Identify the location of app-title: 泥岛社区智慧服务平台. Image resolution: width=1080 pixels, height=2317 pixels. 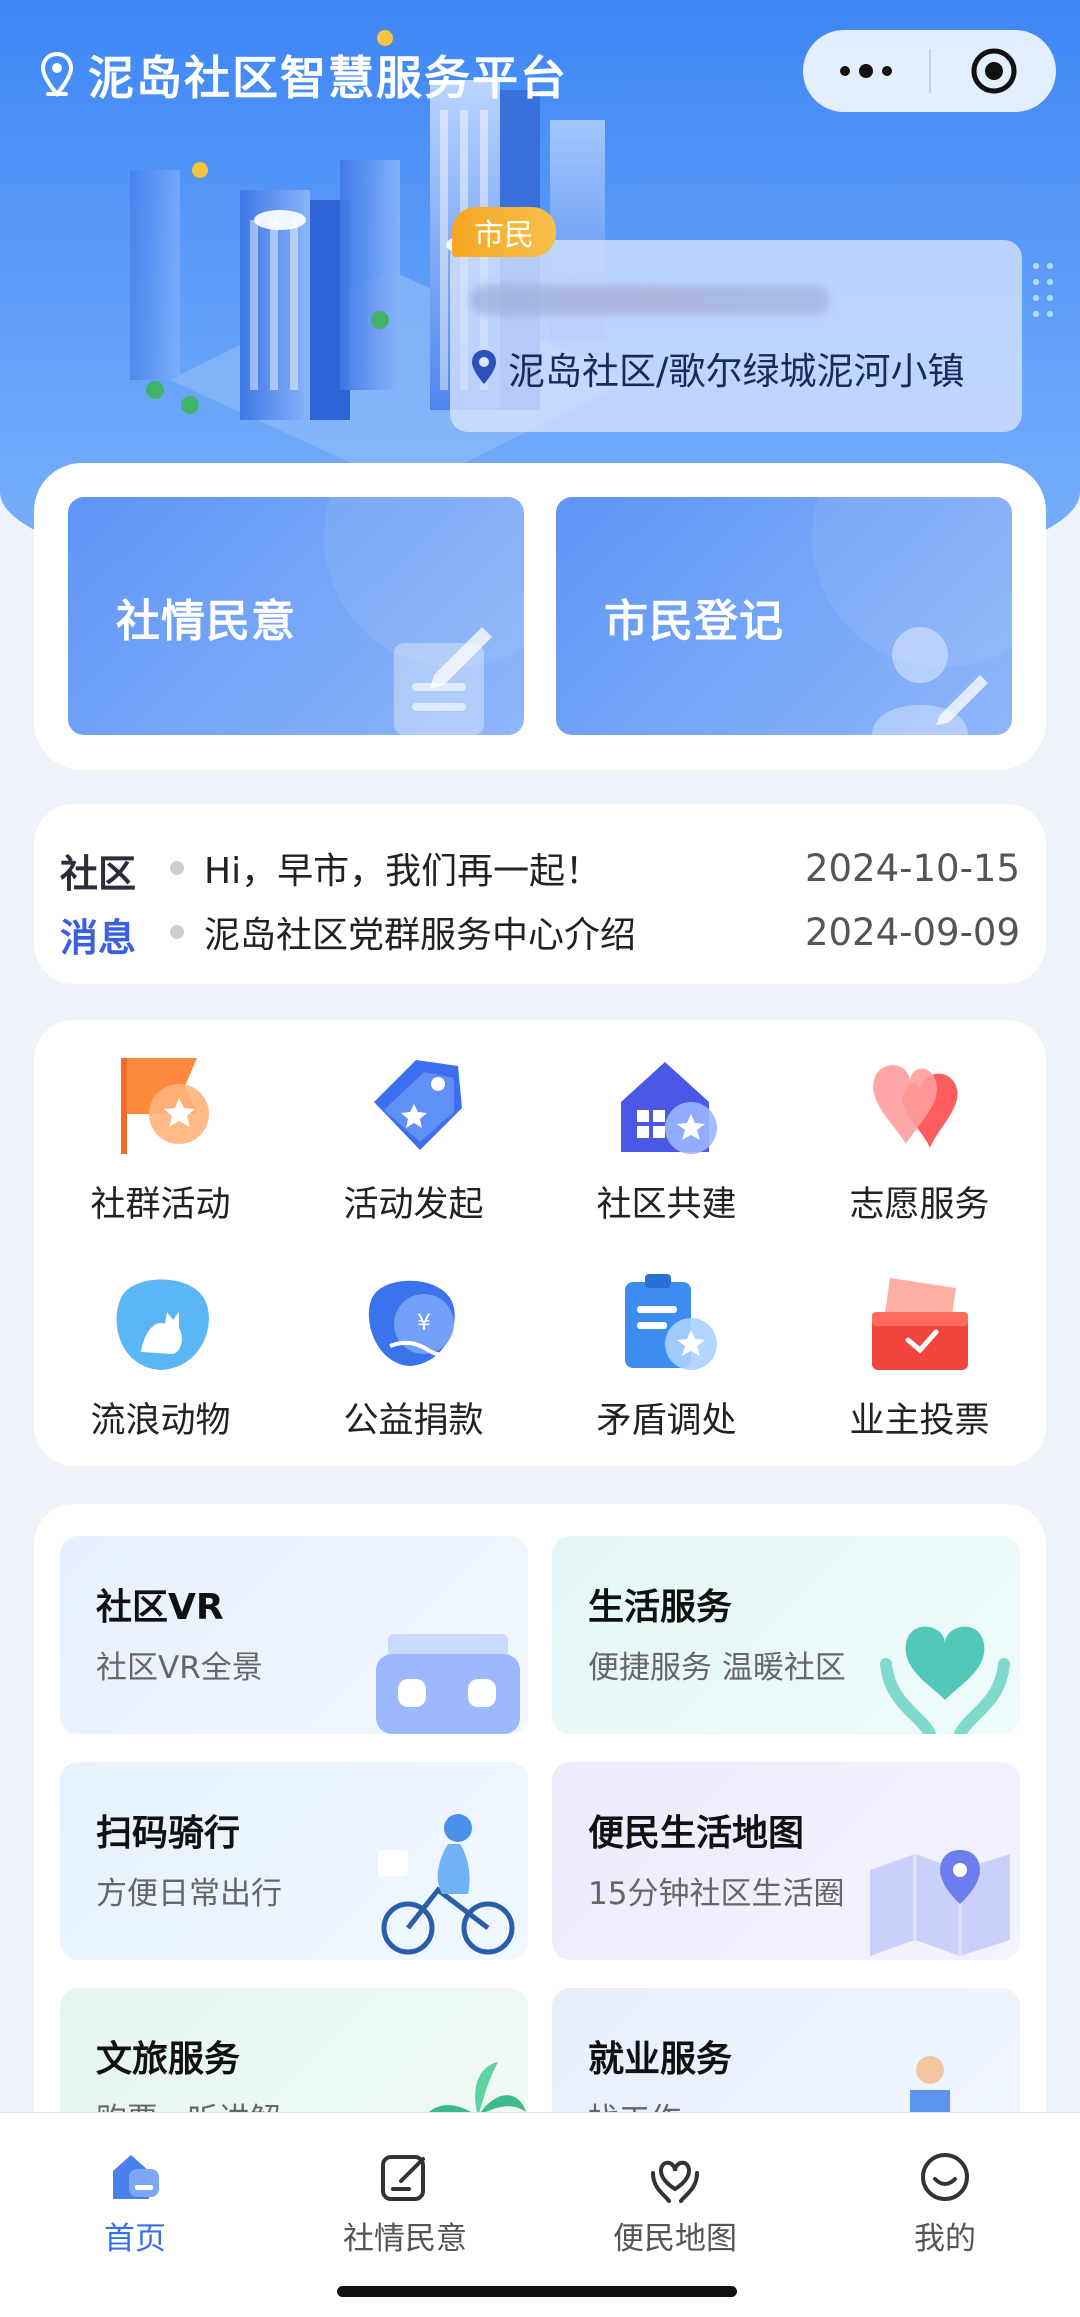
(304, 75).